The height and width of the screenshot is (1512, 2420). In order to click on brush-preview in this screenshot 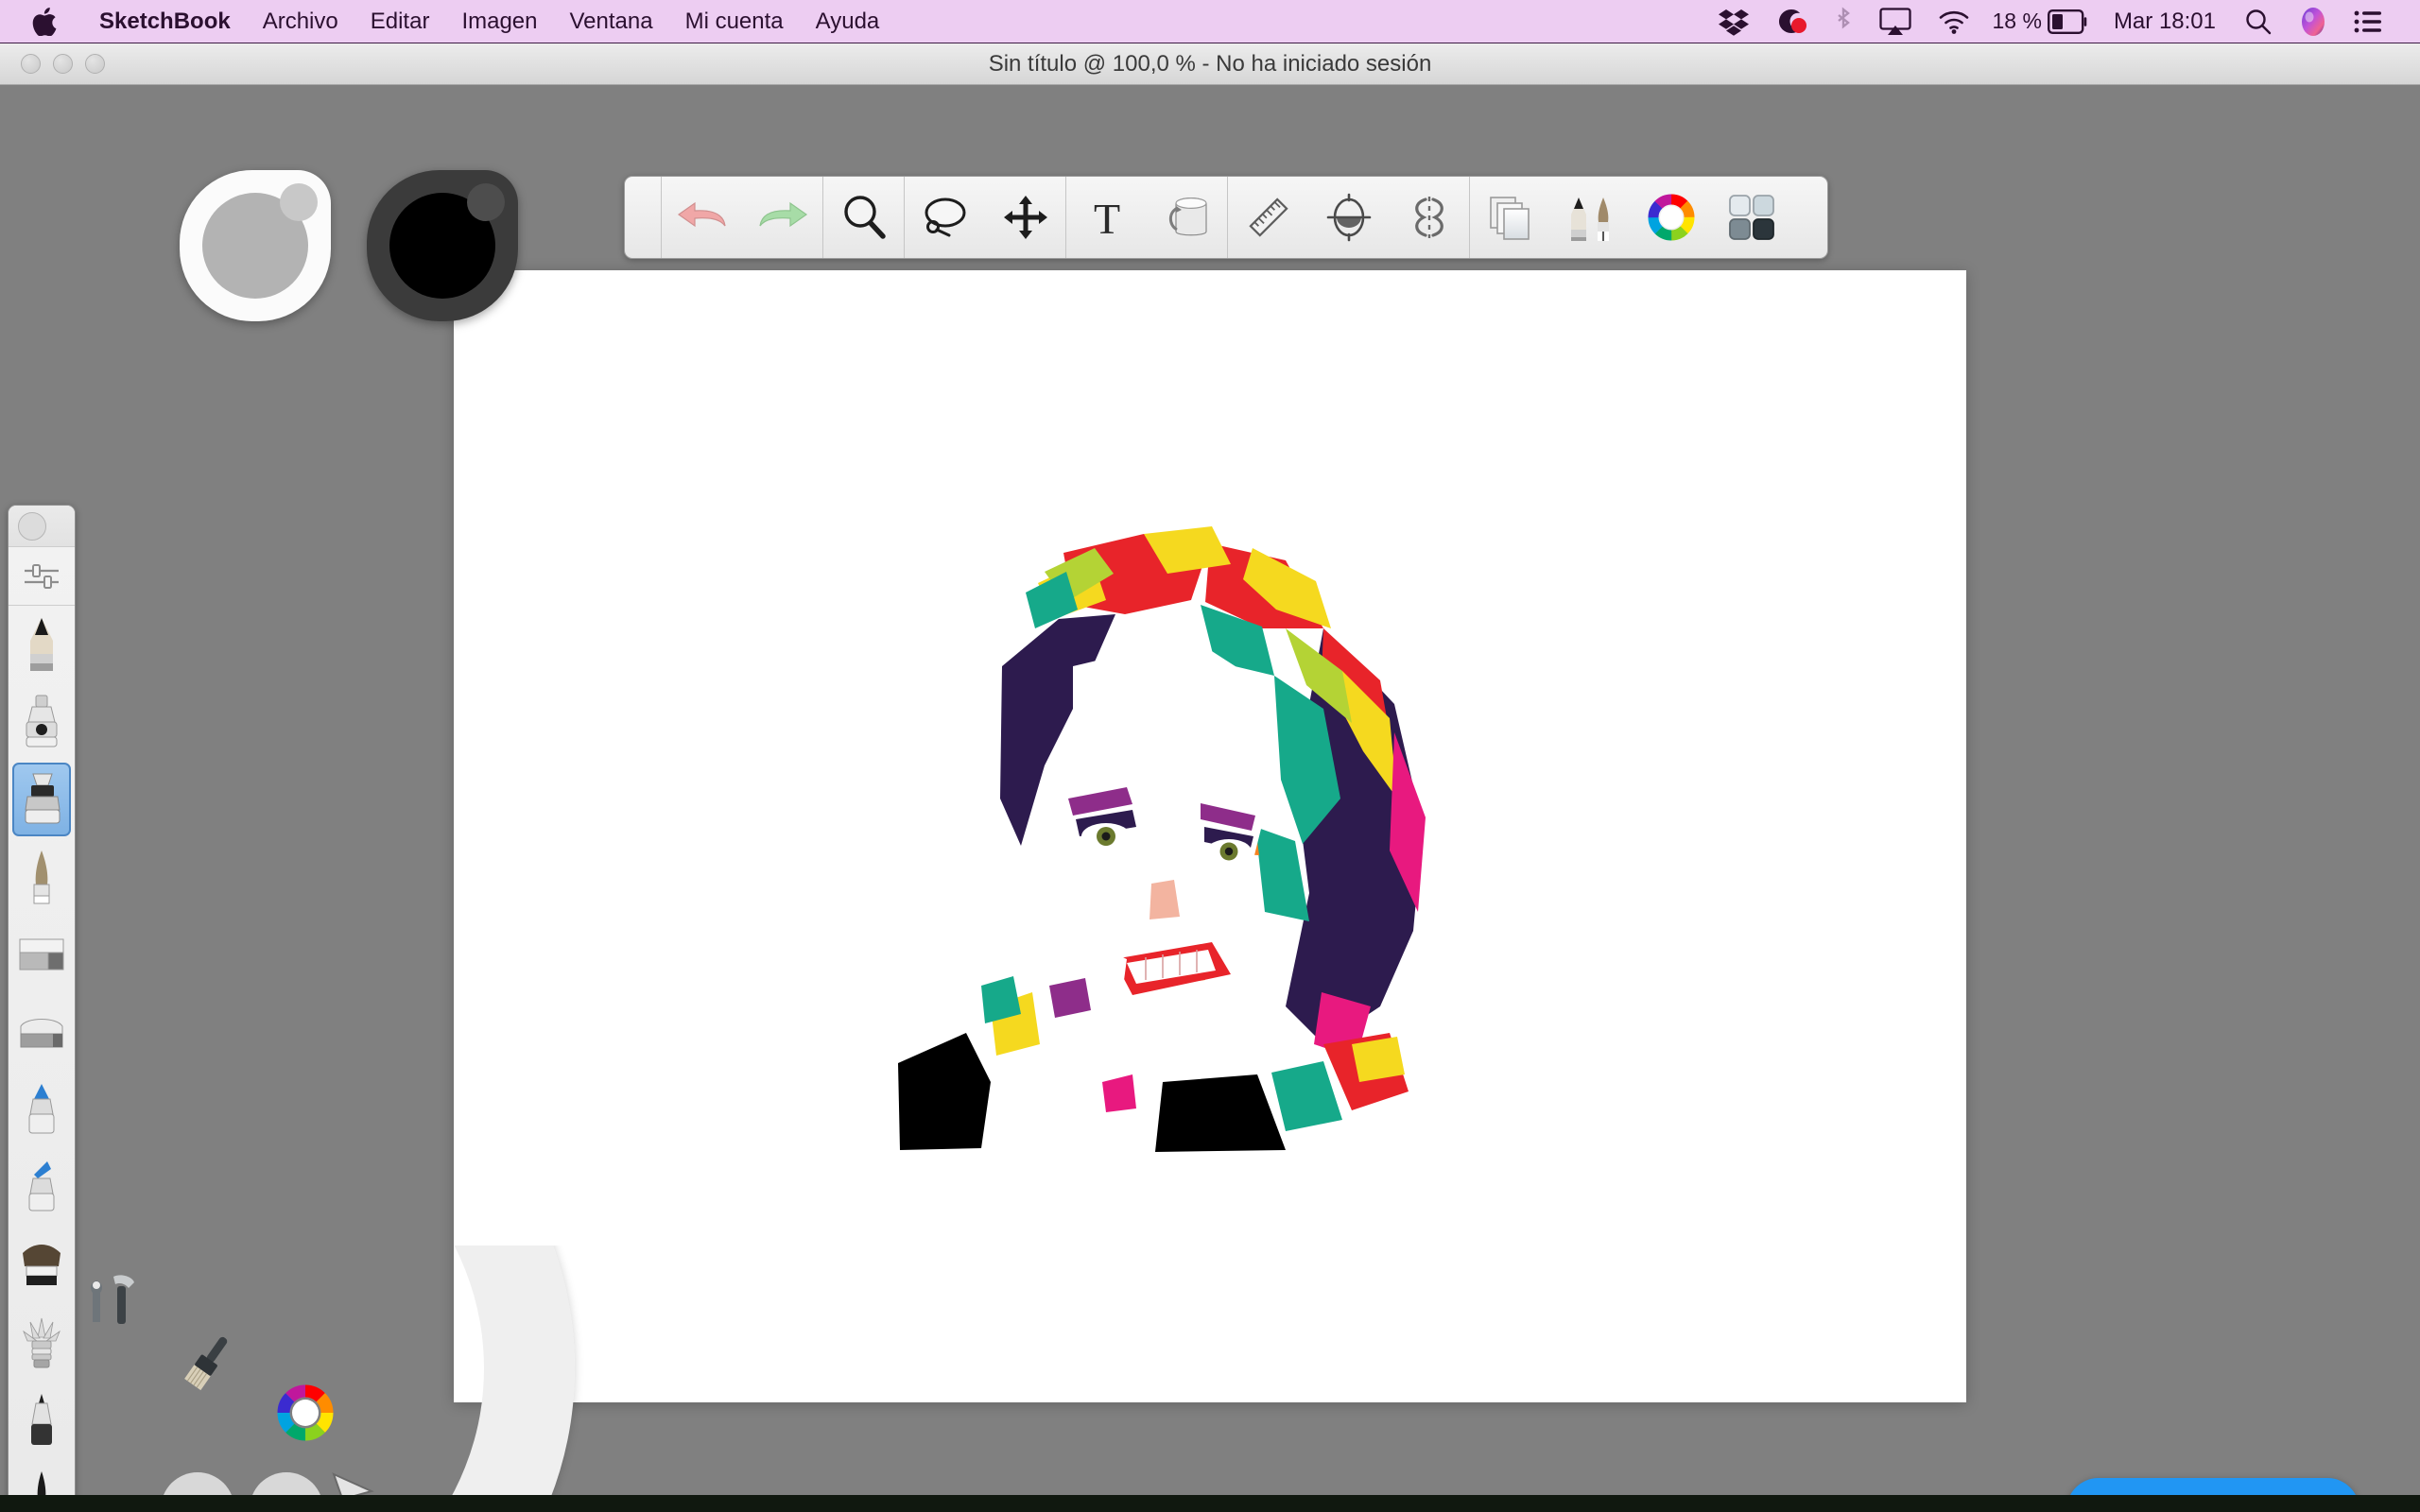, I will do `click(42, 526)`.